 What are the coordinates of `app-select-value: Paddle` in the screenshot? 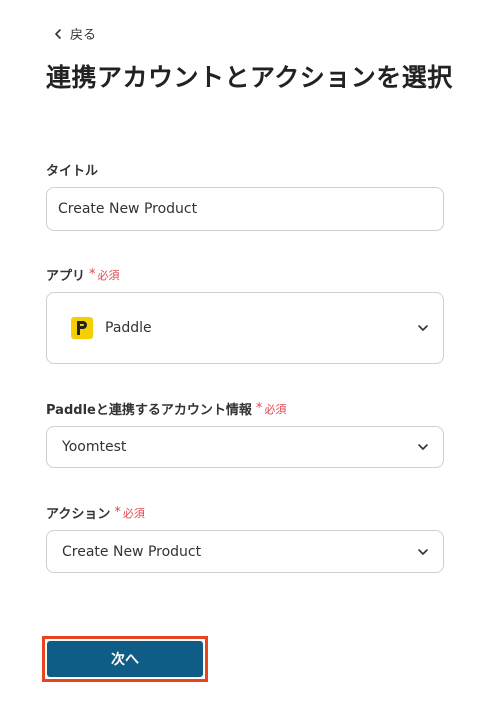 It's located at (128, 328).